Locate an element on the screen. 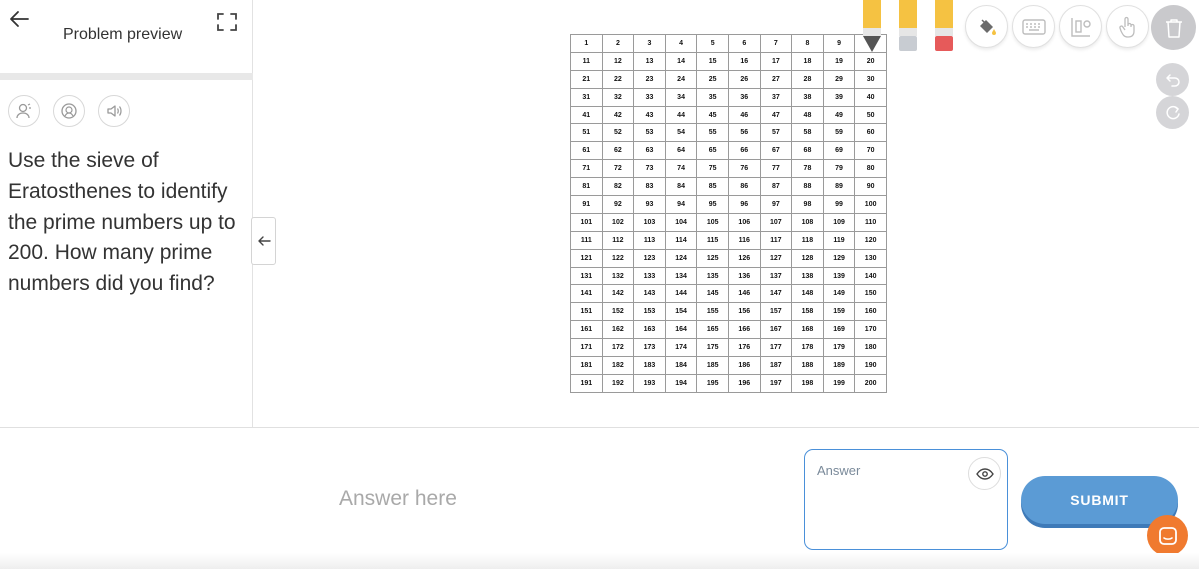  grid-cell: 65 is located at coordinates (712, 151).